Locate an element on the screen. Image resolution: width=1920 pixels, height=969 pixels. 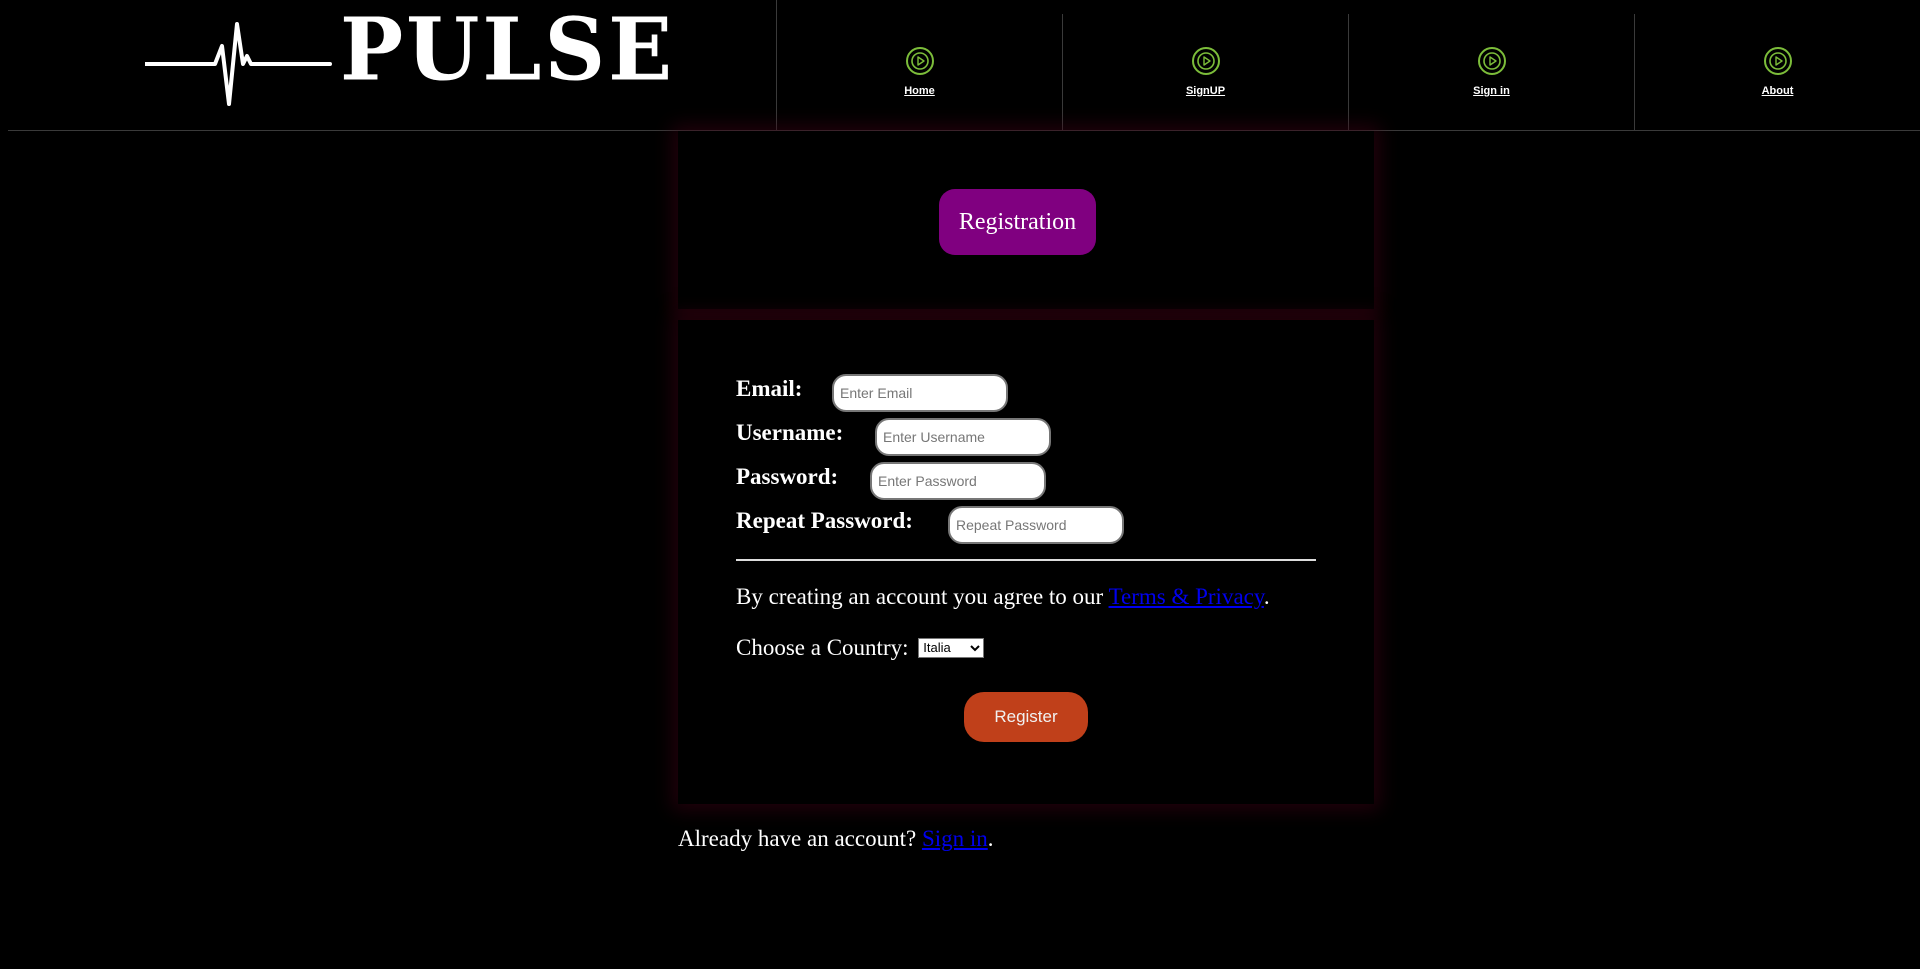
nav-label-signup: SignUP is located at coordinates (1205, 91).